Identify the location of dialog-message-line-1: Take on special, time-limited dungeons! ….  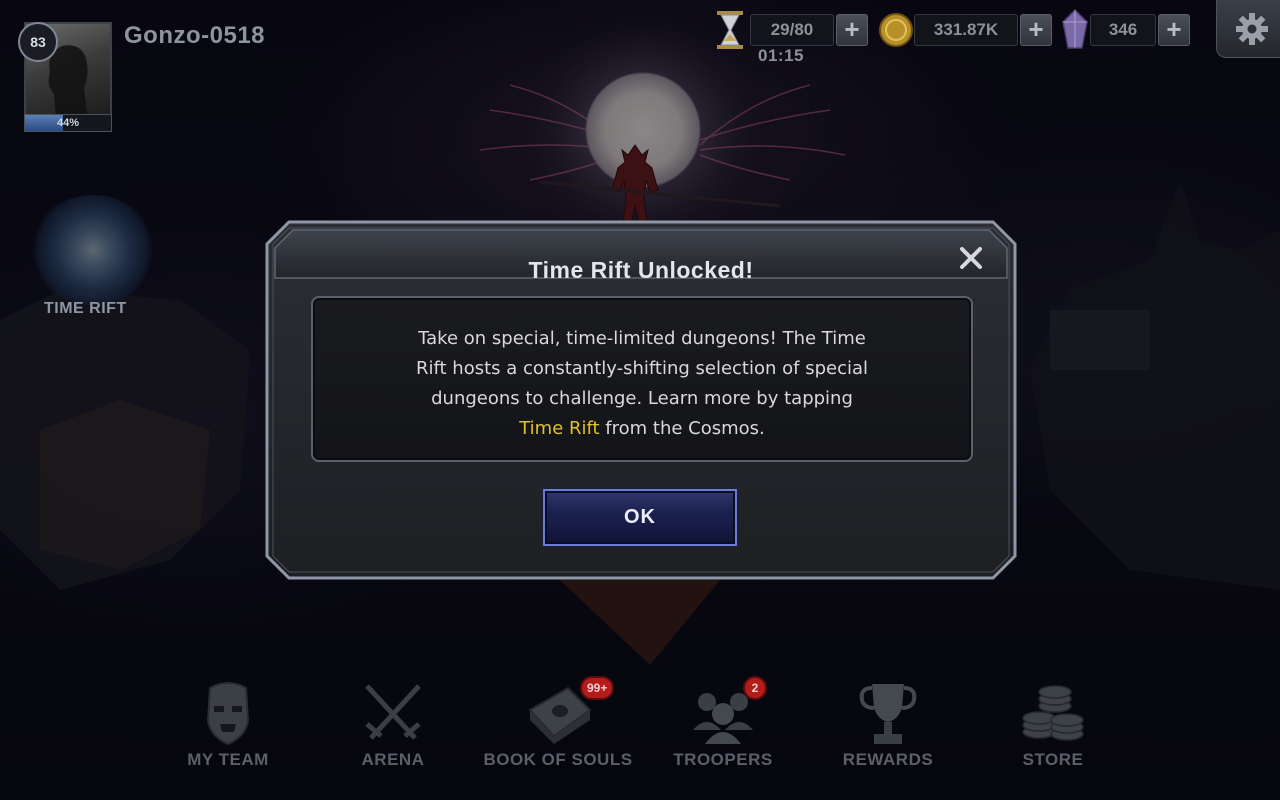
(642, 338).